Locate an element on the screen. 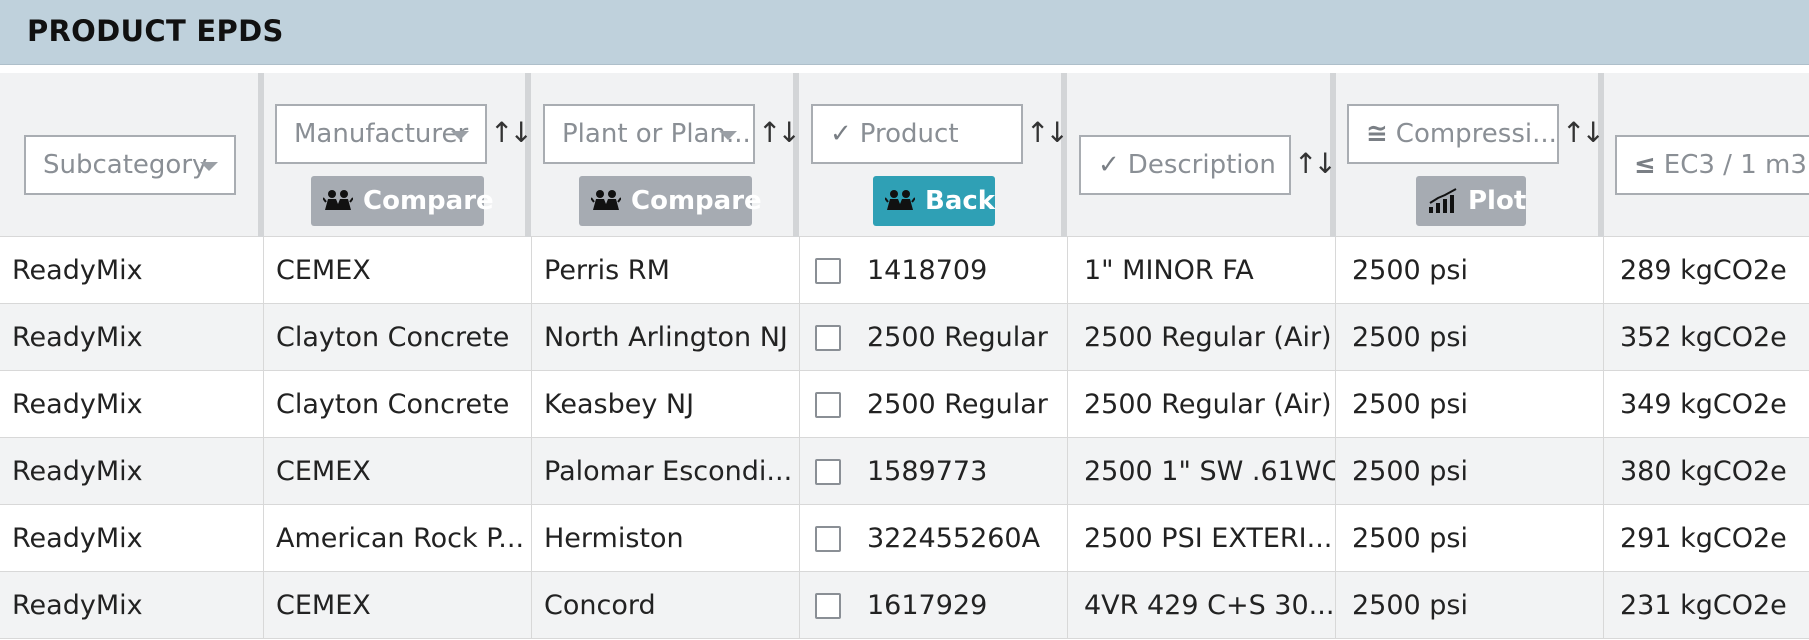 This screenshot has height=640, width=1809. product-filter-label: Product is located at coordinates (909, 134).